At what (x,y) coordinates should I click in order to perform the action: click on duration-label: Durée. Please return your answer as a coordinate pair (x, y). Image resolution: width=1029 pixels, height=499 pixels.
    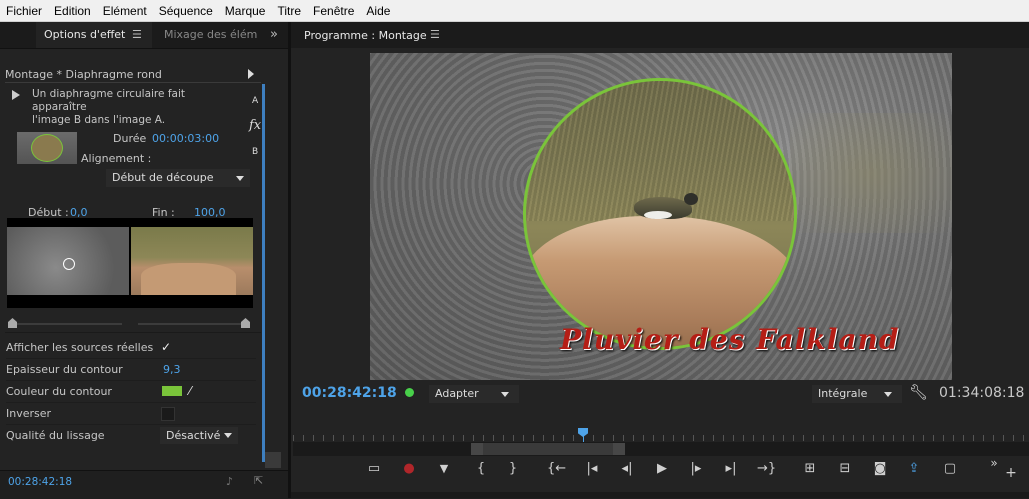
    Looking at the image, I should click on (130, 138).